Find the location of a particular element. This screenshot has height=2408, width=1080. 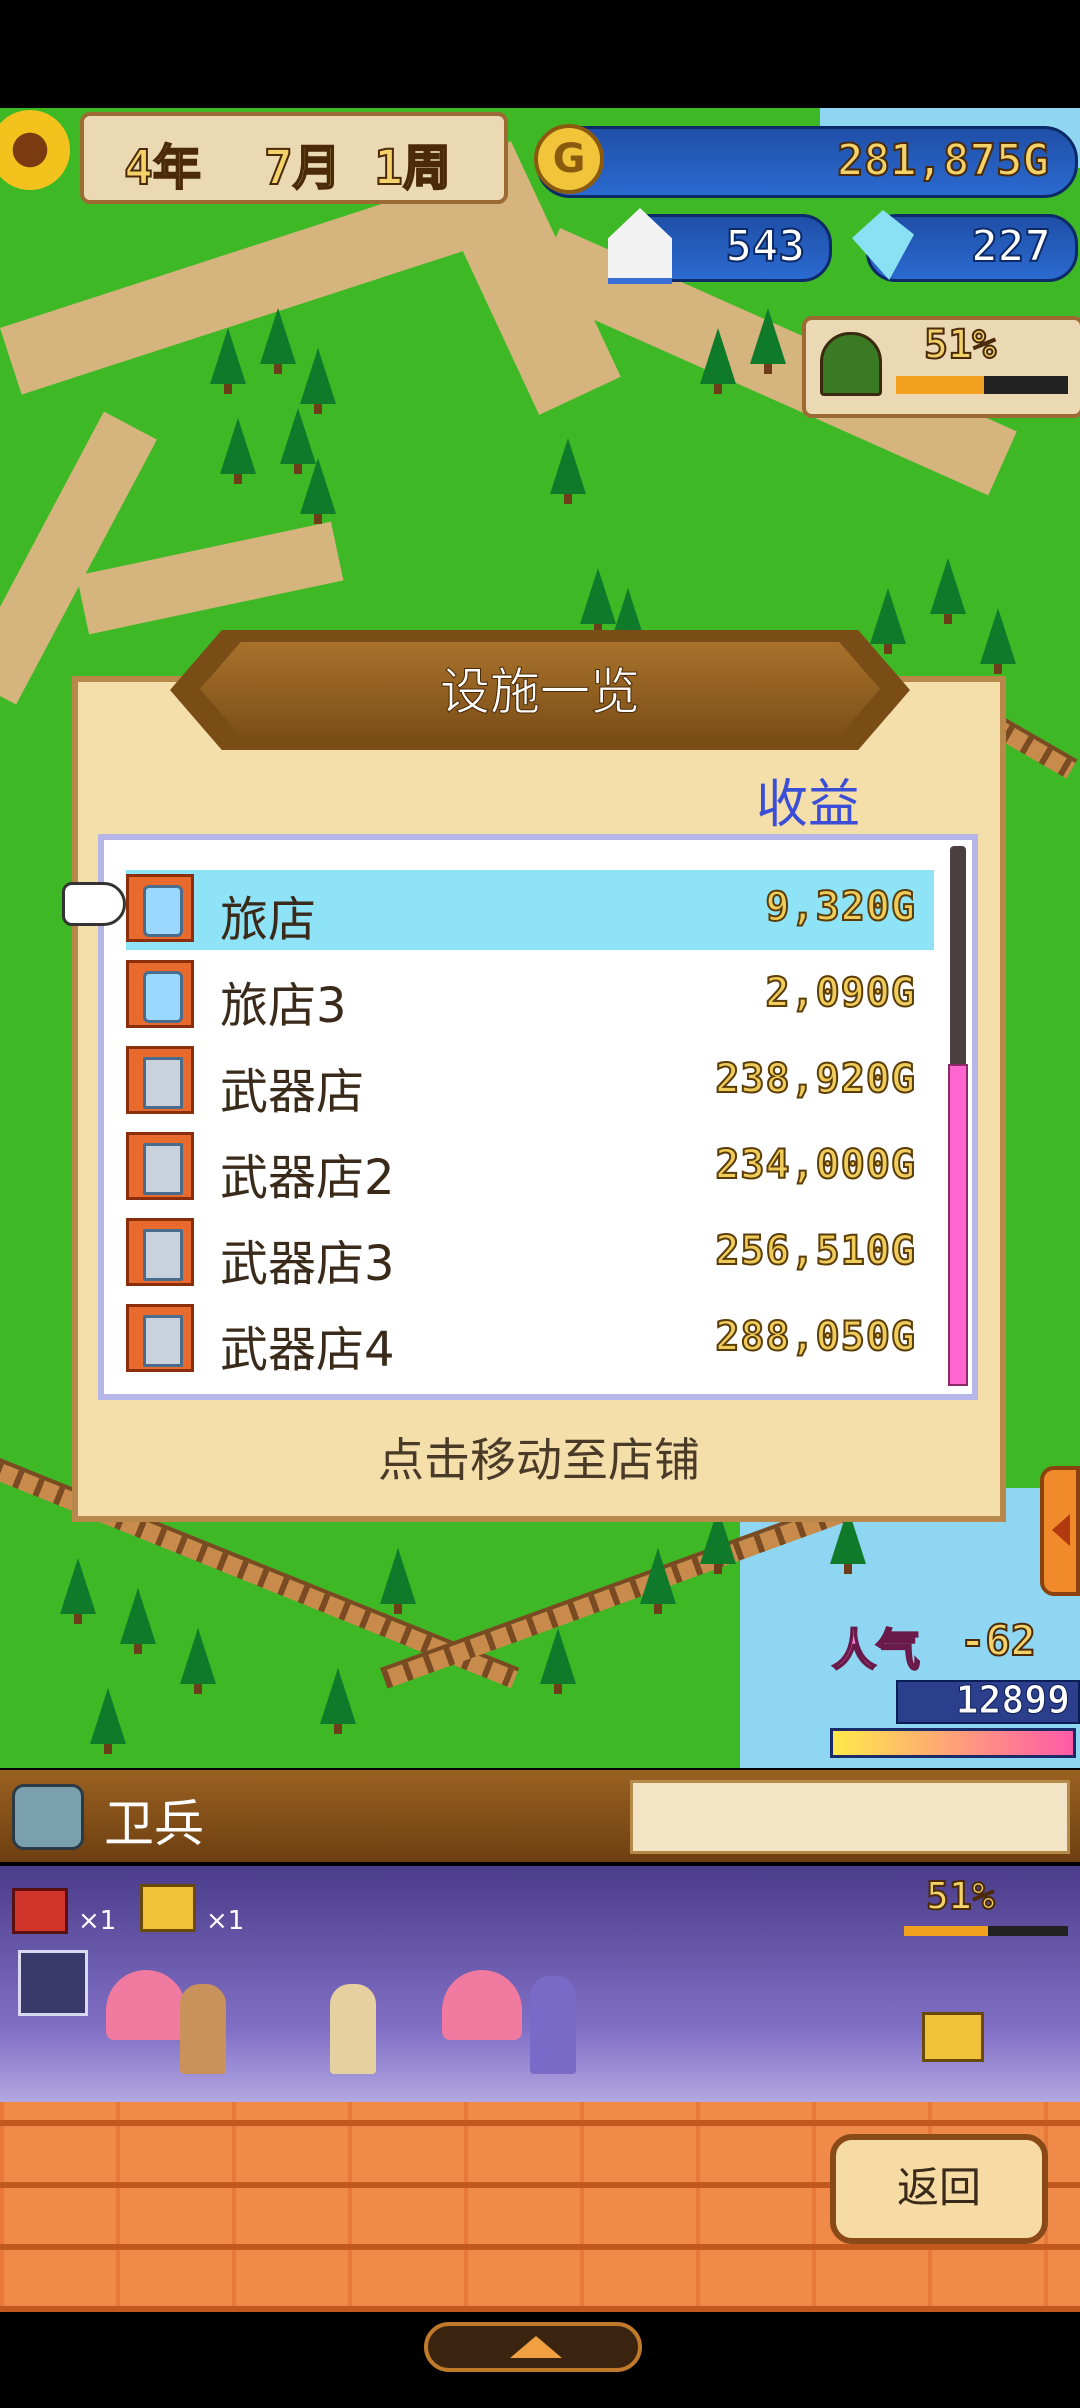

unit-info-bar: 卫兵 is located at coordinates (540, 1816).